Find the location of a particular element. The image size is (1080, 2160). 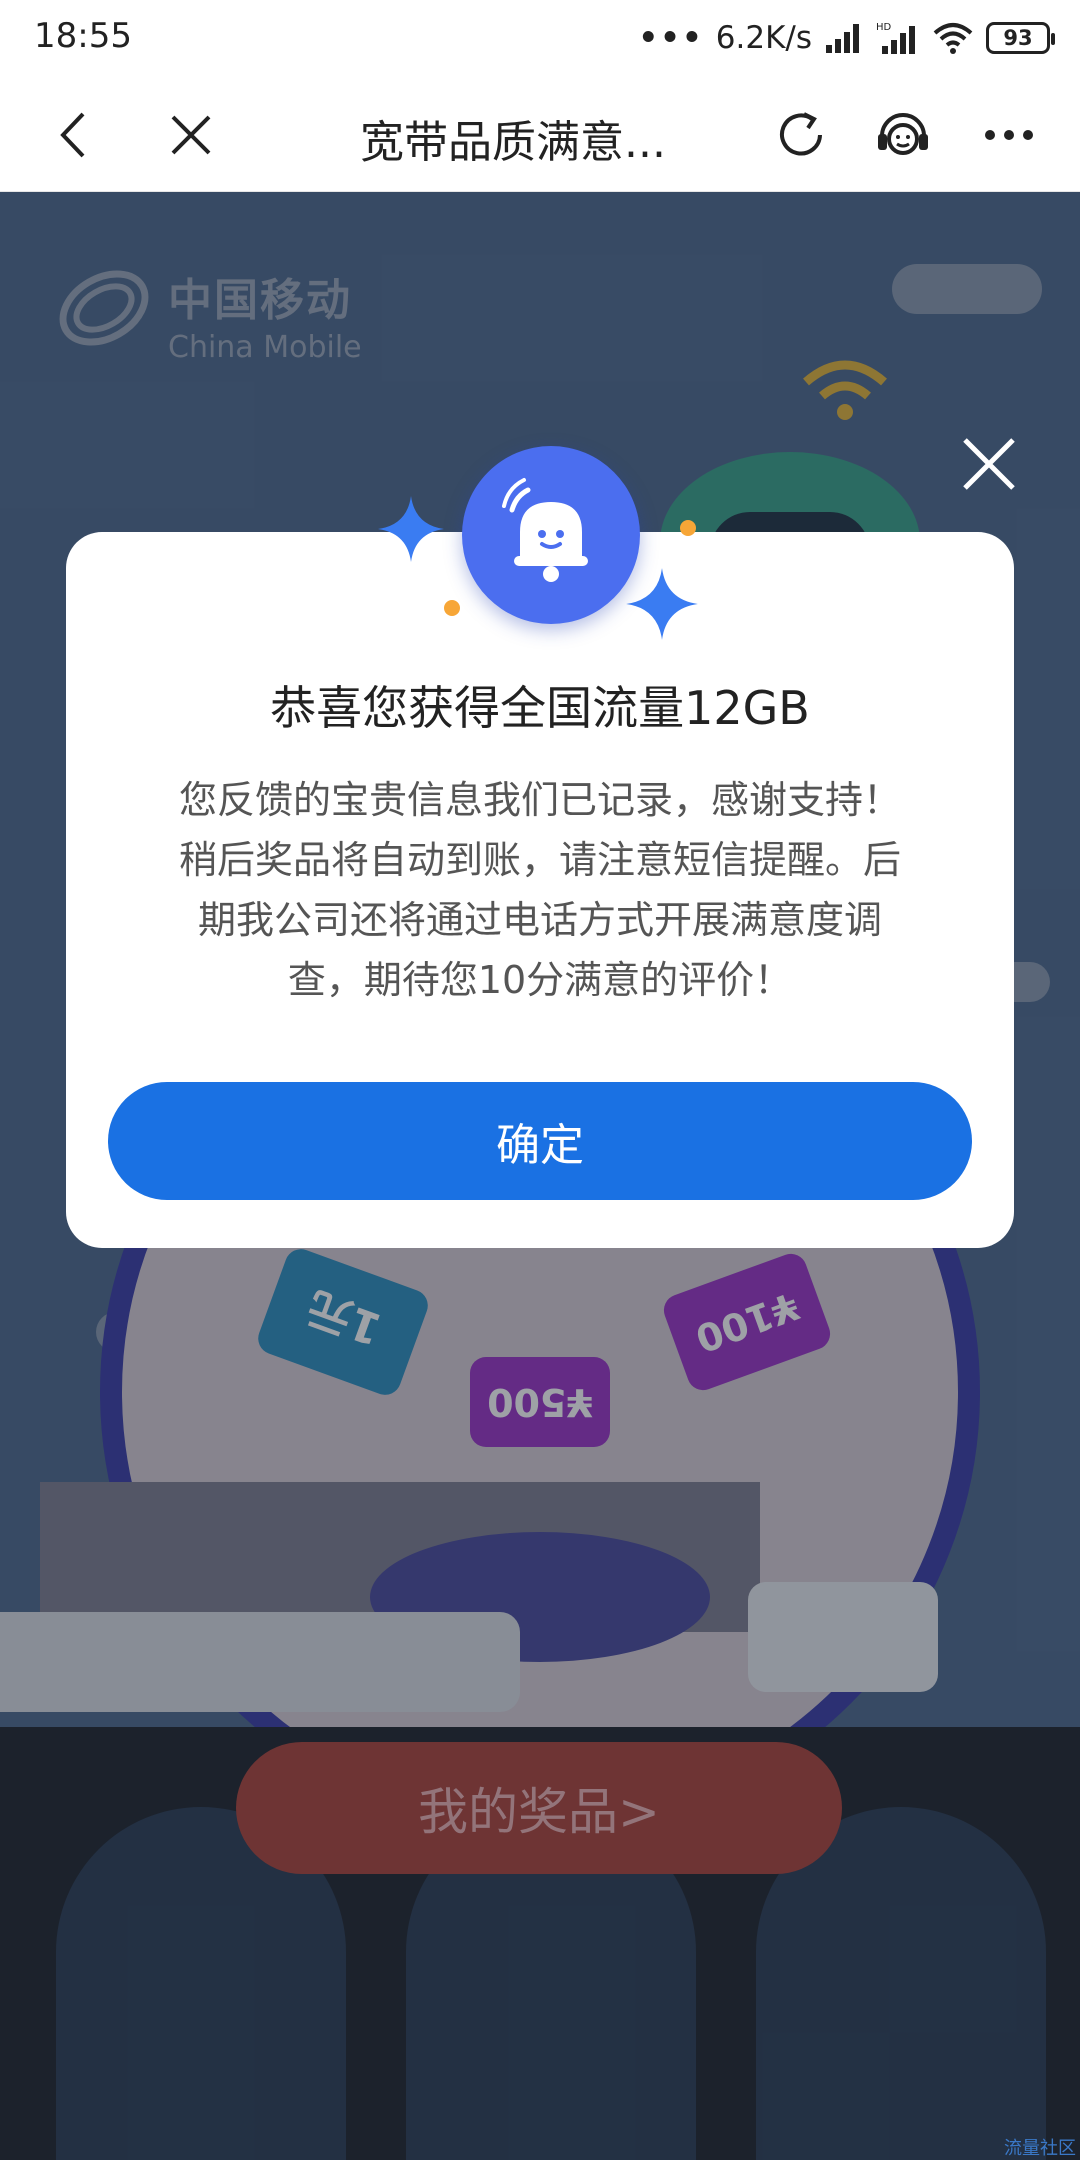

more-horizontal-icon is located at coordinates (1009, 135).